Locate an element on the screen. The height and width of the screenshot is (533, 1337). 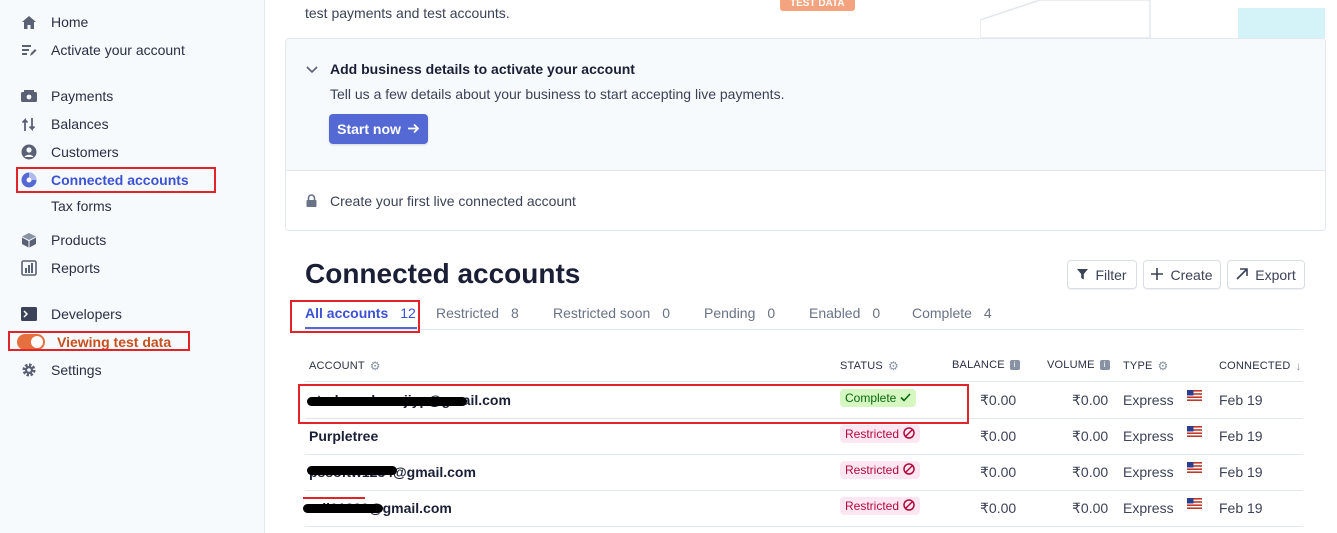
banner-illustration is located at coordinates (1152, 19).